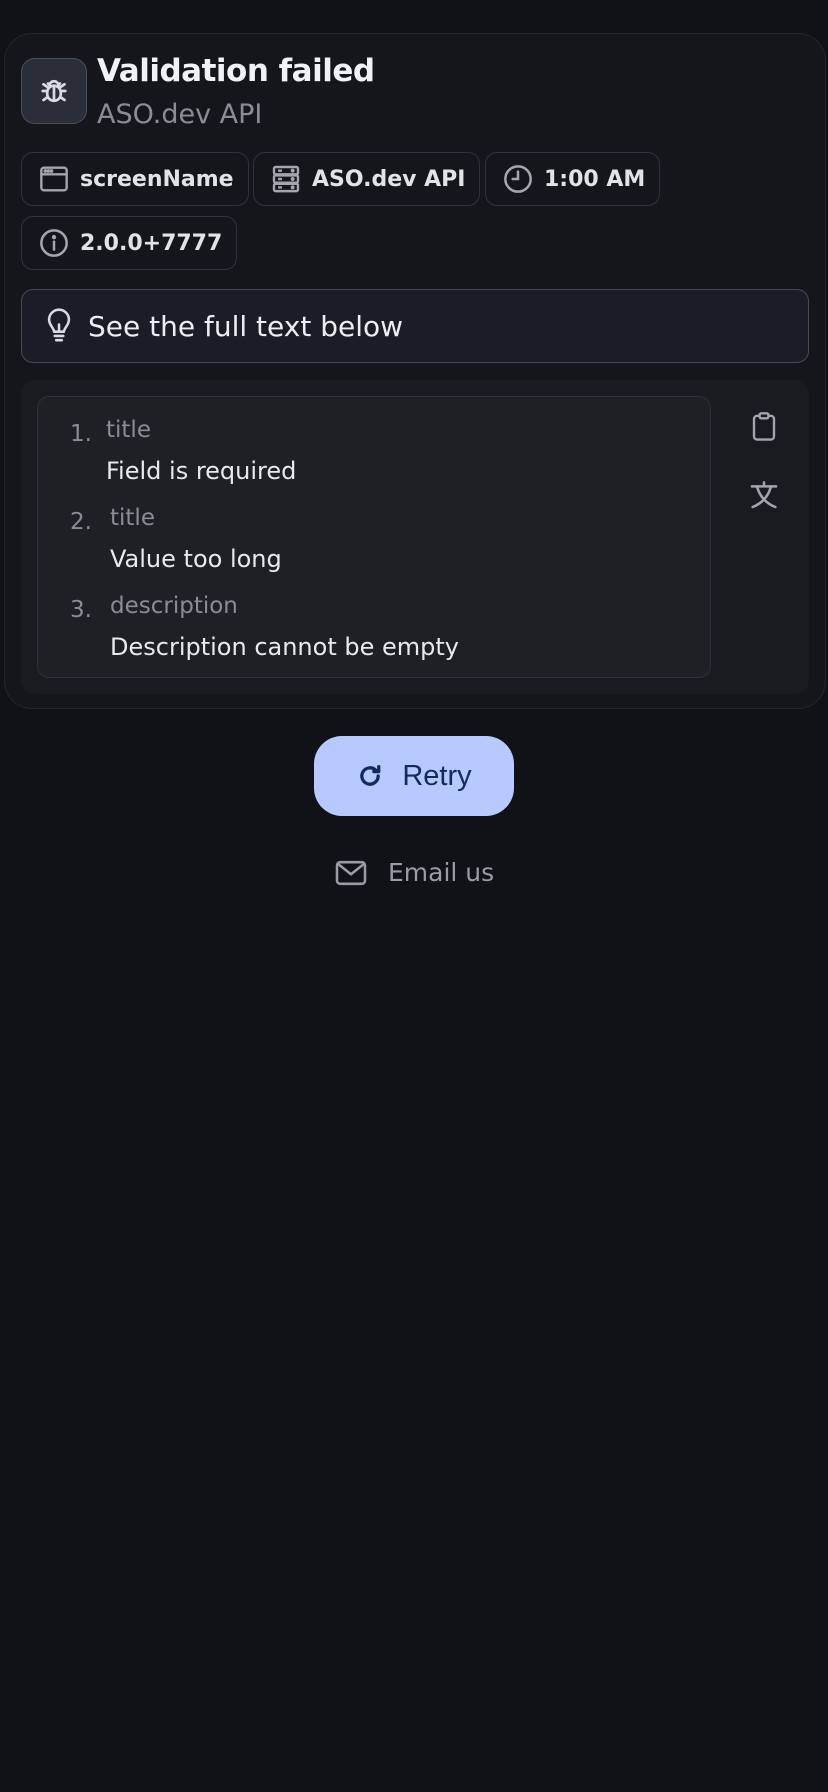  I want to click on translate-button, so click(764, 495).